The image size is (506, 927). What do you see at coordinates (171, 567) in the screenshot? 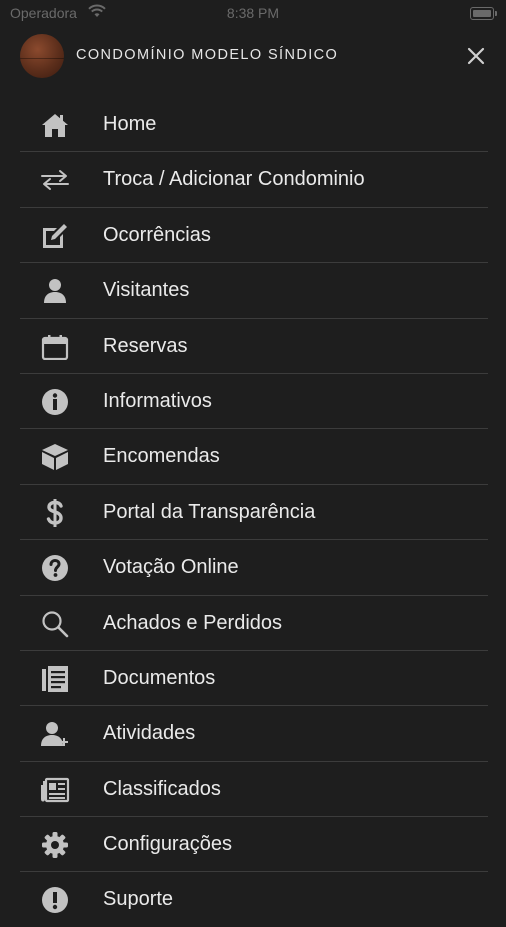
I see `menu-label: Votação Online` at bounding box center [171, 567].